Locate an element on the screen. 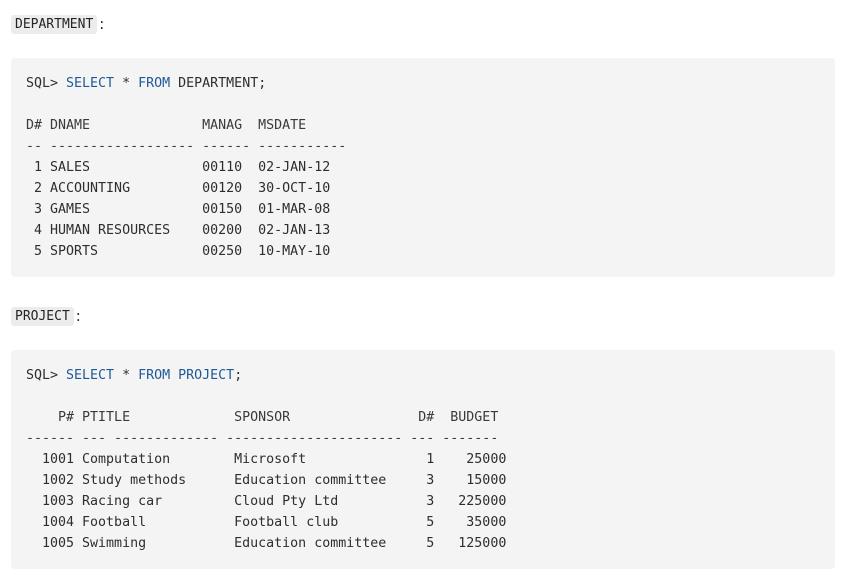 This screenshot has height=582, width=845. project-label: PROJECT is located at coordinates (42, 316).